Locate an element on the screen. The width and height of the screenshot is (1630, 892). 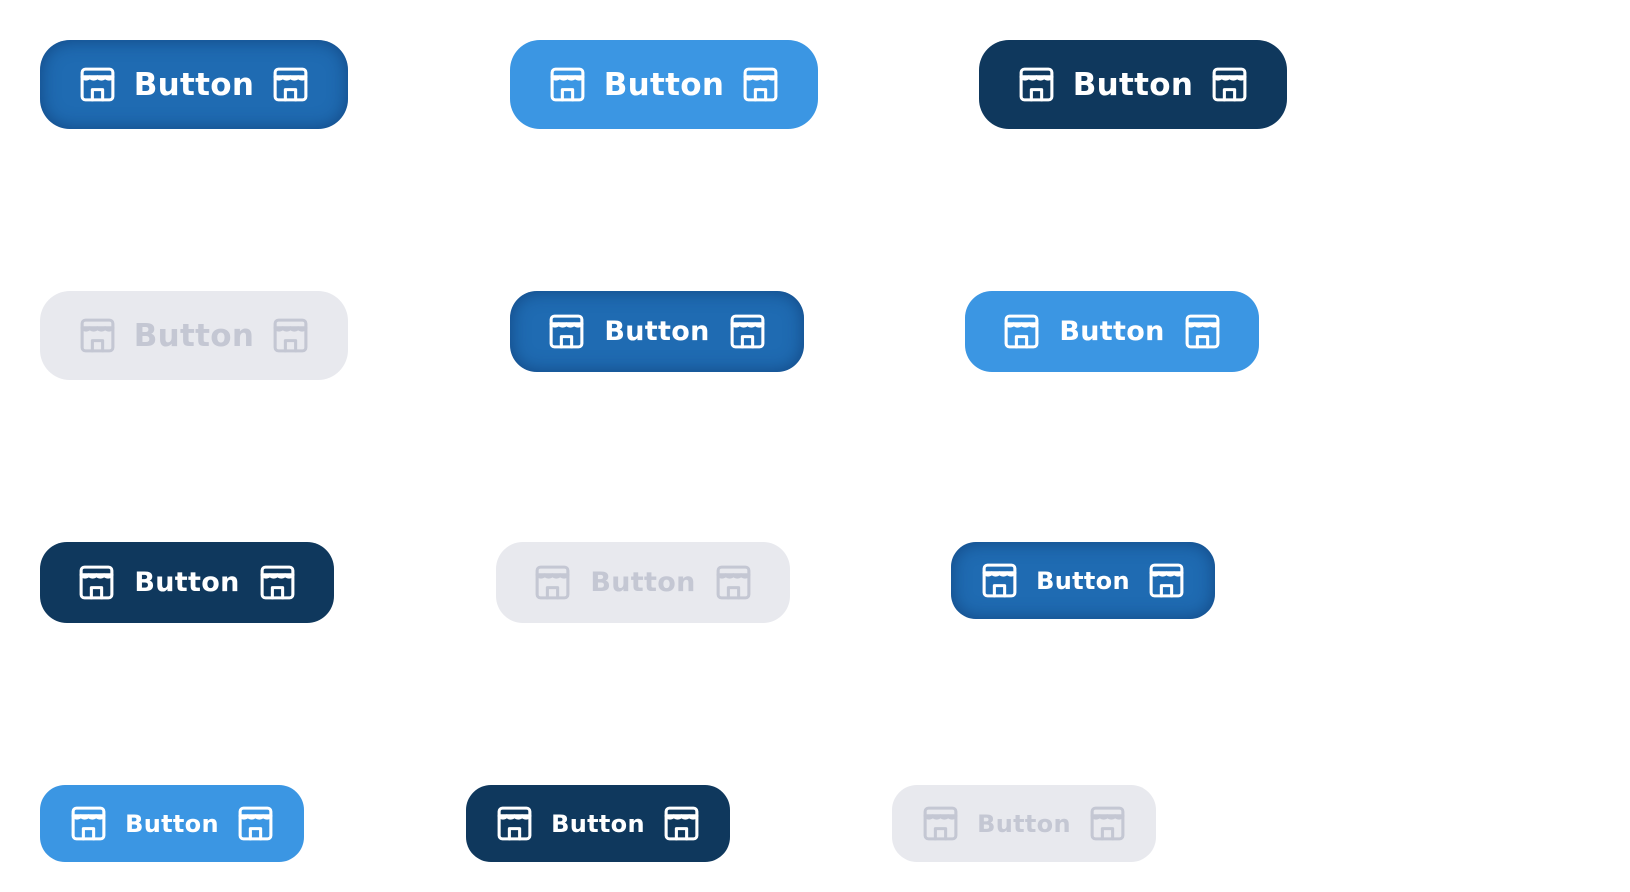
dark-button-small: Button is located at coordinates (598, 823).